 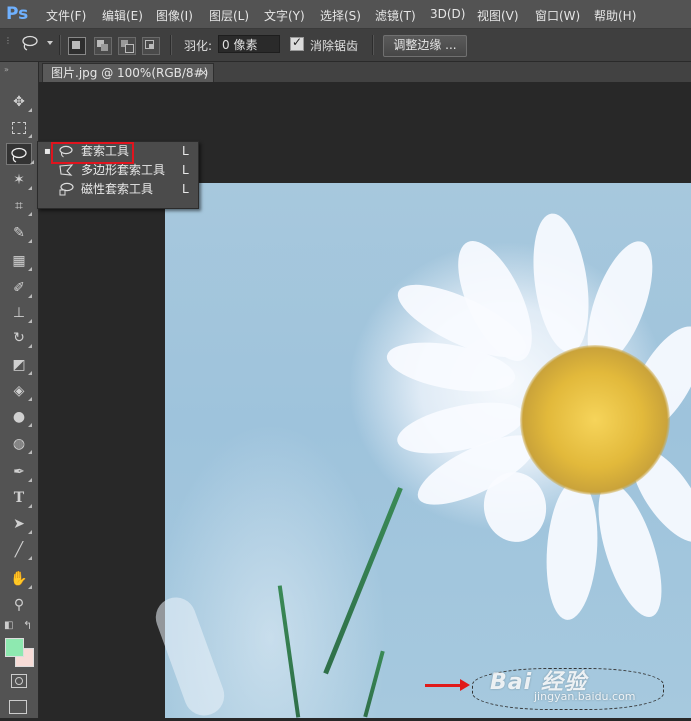 I want to click on photoshop-logo: Ps, so click(x=17, y=14).